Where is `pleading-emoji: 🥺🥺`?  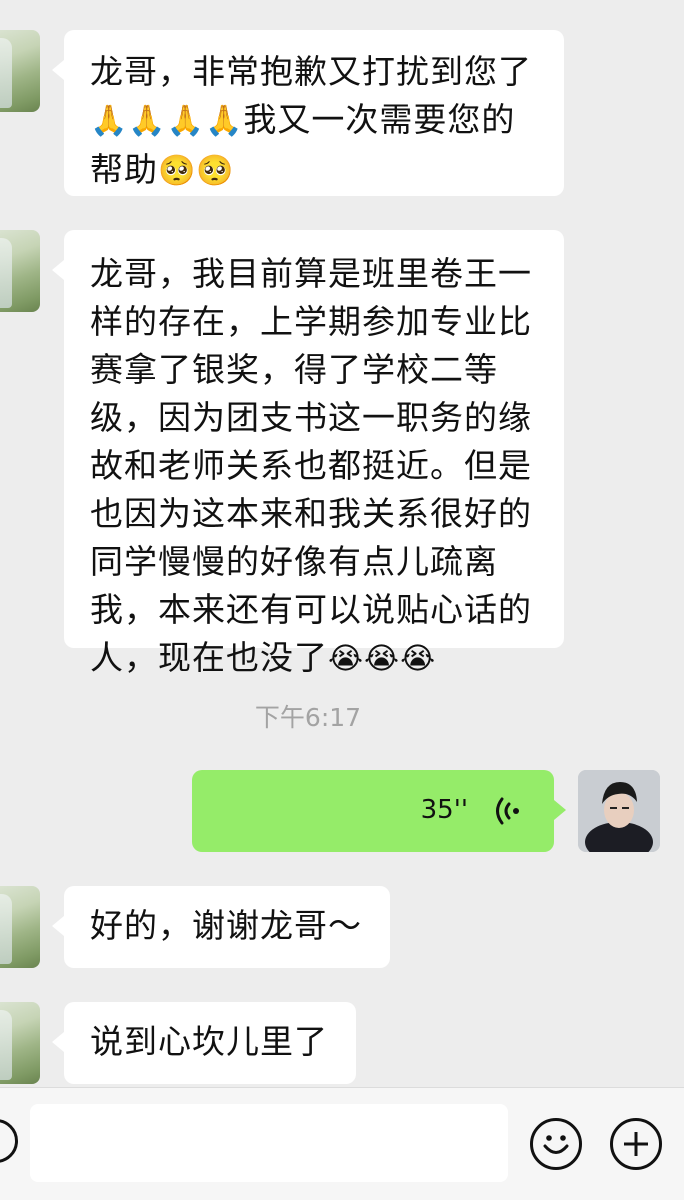 pleading-emoji: 🥺🥺 is located at coordinates (196, 170).